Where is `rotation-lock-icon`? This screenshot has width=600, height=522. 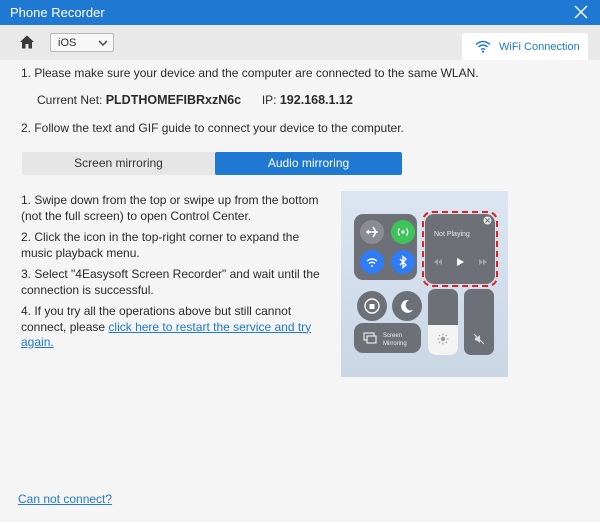
rotation-lock-icon is located at coordinates (372, 306).